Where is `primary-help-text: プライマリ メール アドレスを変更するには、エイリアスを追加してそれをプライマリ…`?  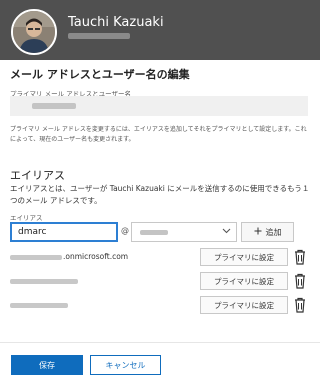
primary-help-text: プライマリ メール アドレスを変更するには、エイリアスを追加してそれをプライマリ… is located at coordinates (158, 134).